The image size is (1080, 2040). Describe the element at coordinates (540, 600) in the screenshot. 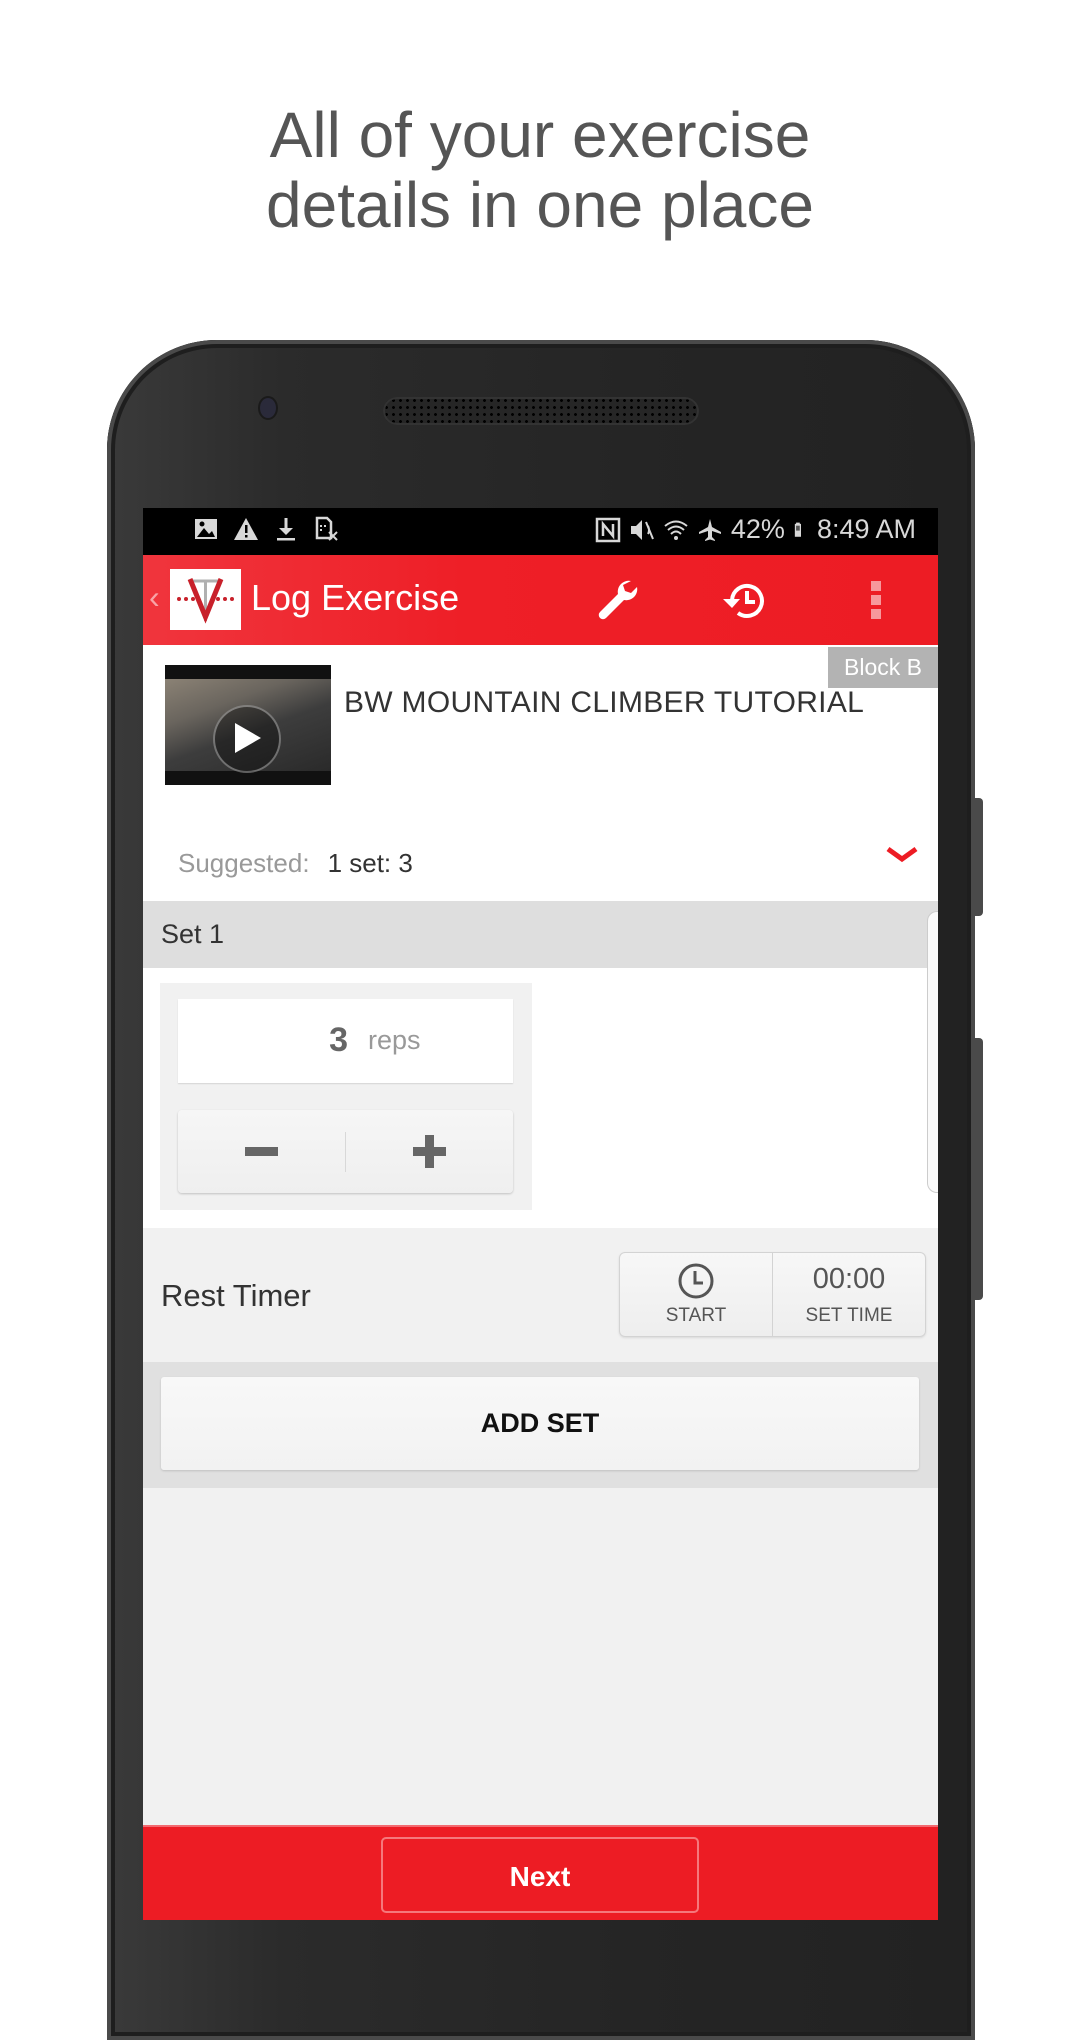

I see `app-bar: ‹ Log Exercise` at that location.